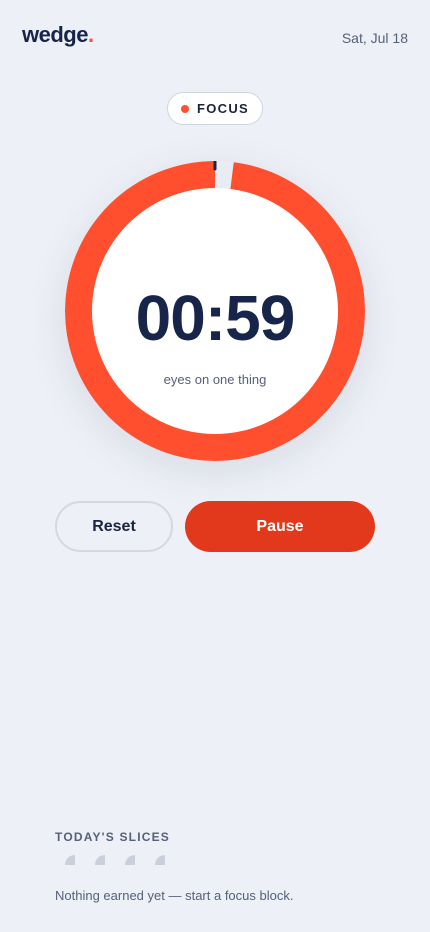  I want to click on mode-indicator-icon, so click(185, 108).